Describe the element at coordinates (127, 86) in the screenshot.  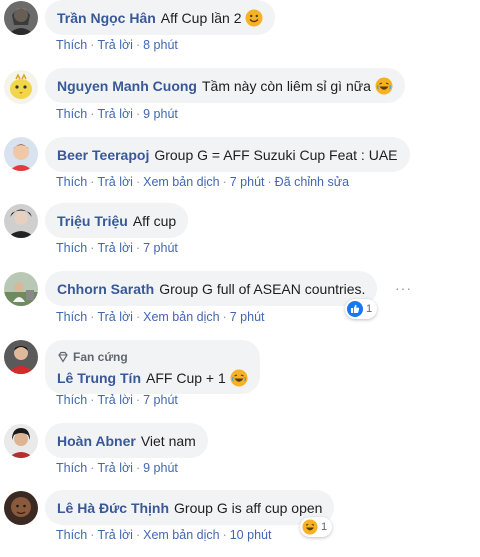
I see `comment-author: Nguyen Manh Cuong` at that location.